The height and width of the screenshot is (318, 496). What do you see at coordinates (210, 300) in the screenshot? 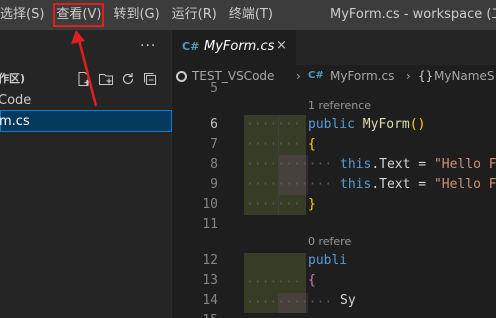
I see `line-number: 14` at bounding box center [210, 300].